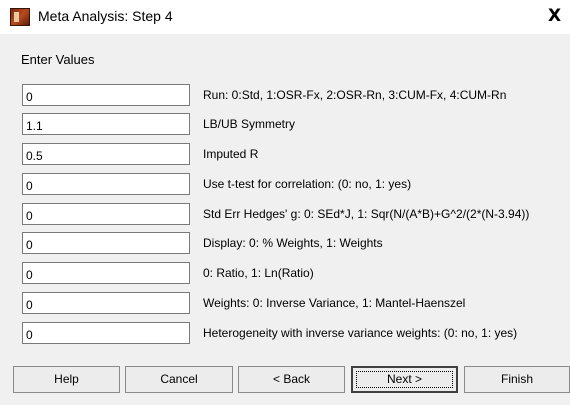  Describe the element at coordinates (106, 333) in the screenshot. I see `heterogeneity-field` at that location.